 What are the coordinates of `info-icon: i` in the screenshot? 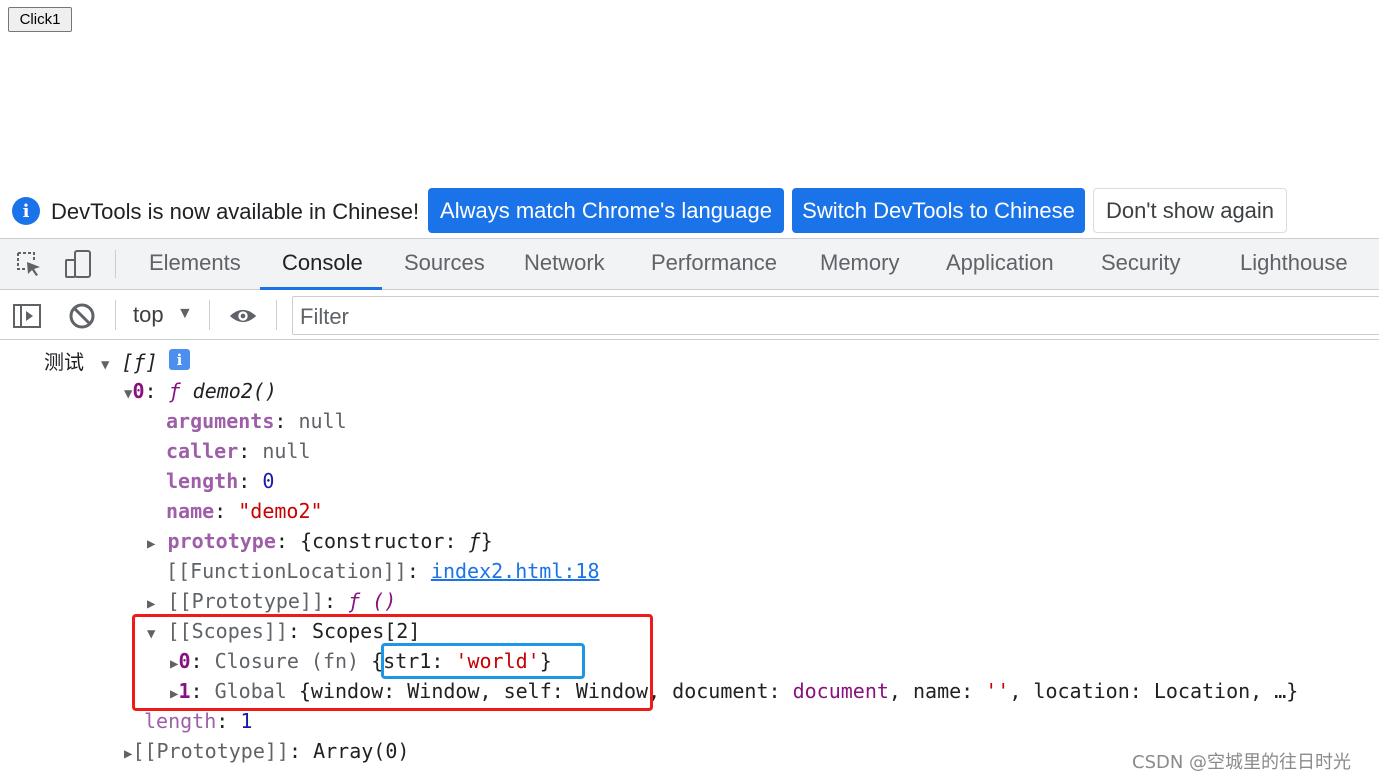 It's located at (26, 211).